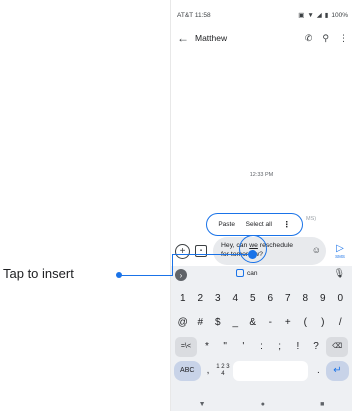 The image size is (352, 411). Describe the element at coordinates (318, 371) in the screenshot. I see `period-key: .` at that location.